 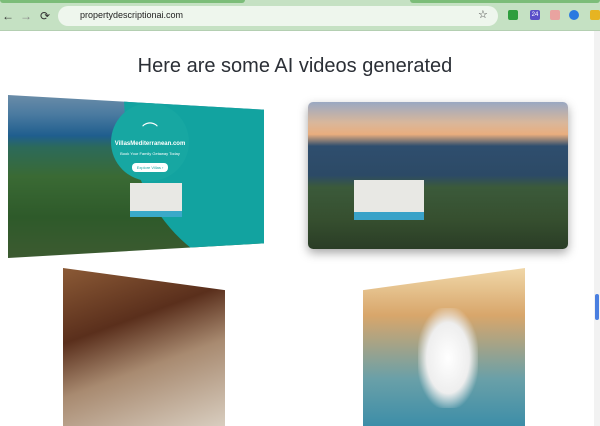 What do you see at coordinates (149, 131) in the screenshot?
I see `villa-logo-icon: ⌒` at bounding box center [149, 131].